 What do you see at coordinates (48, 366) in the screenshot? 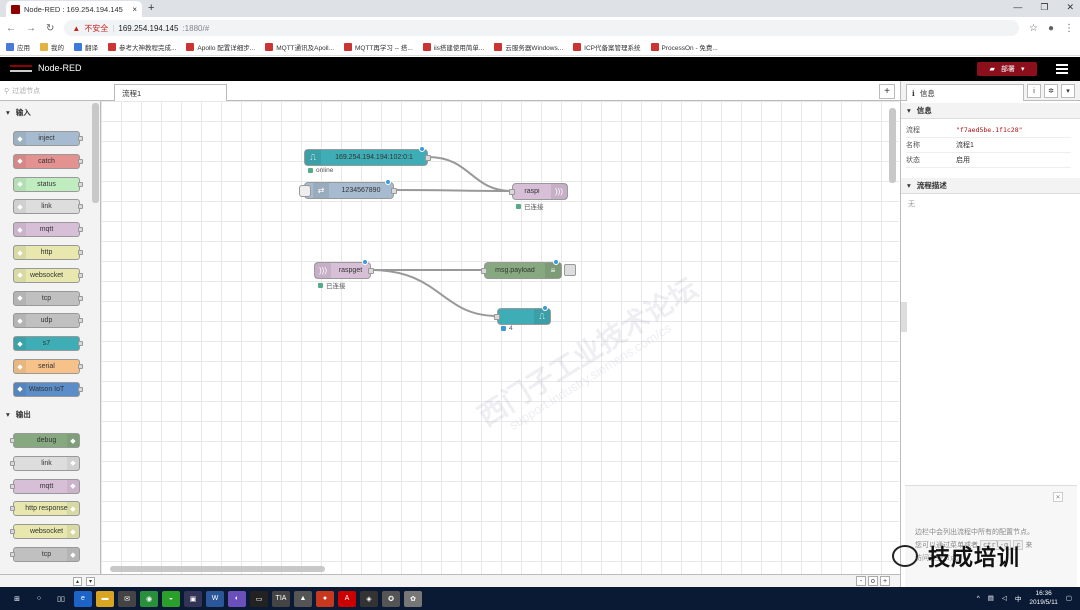
I see `palette-node-serial: ◆ serial` at bounding box center [48, 366].